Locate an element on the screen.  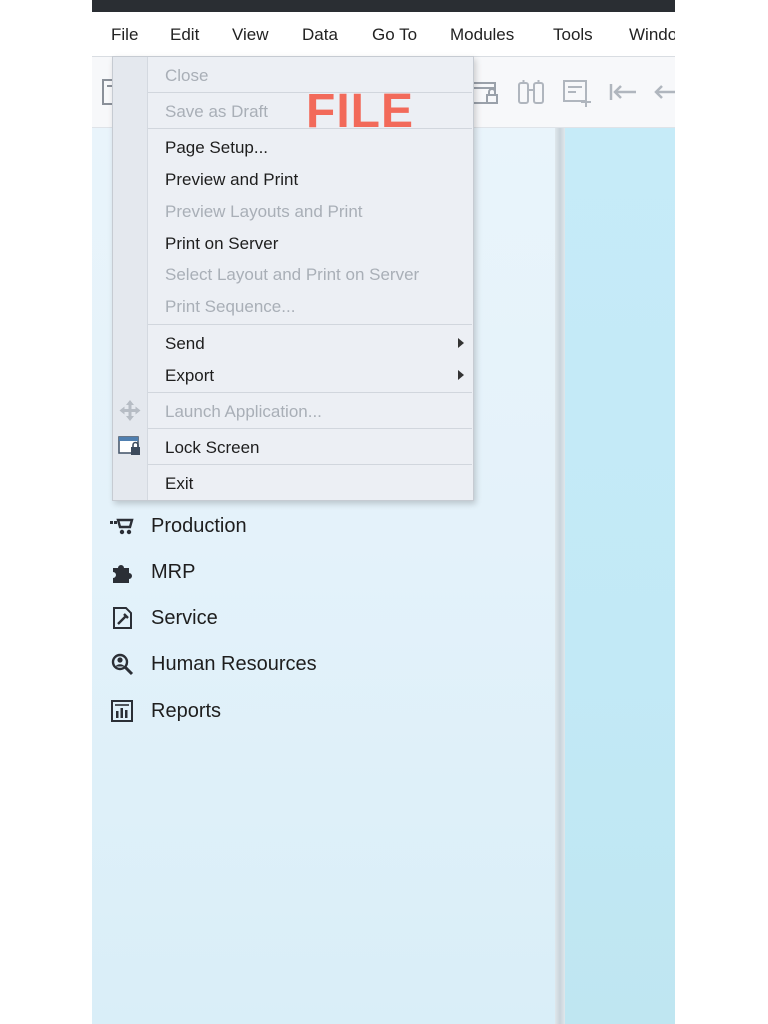
human-resources-icon is located at coordinates (122, 664).